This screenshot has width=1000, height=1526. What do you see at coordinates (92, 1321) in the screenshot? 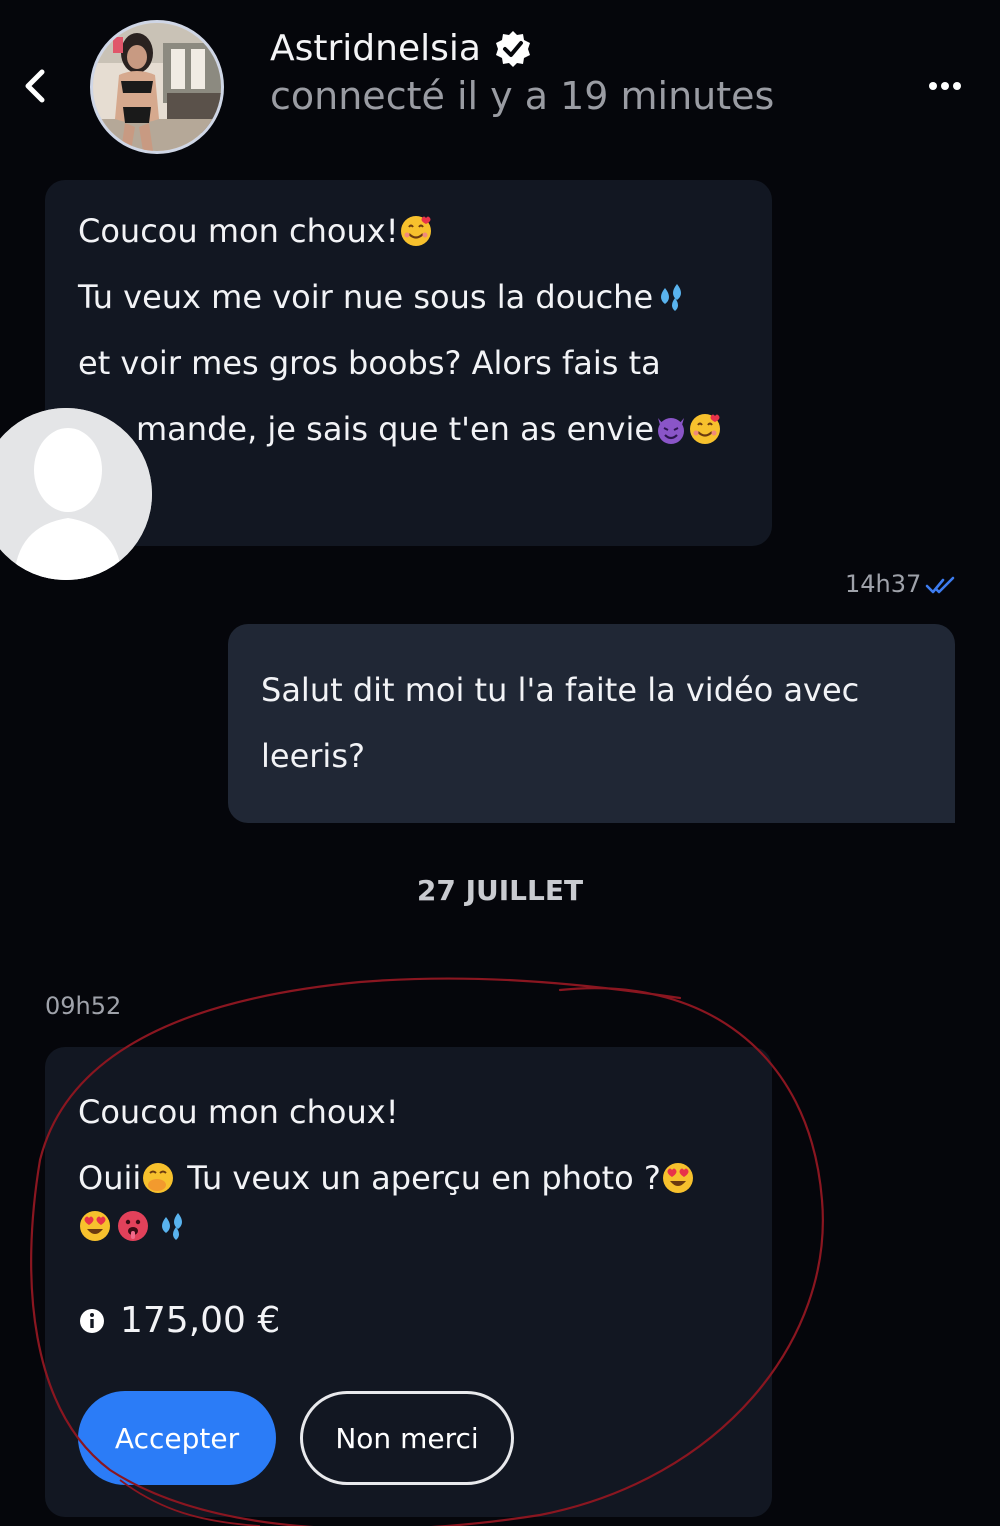
I see `info-icon` at bounding box center [92, 1321].